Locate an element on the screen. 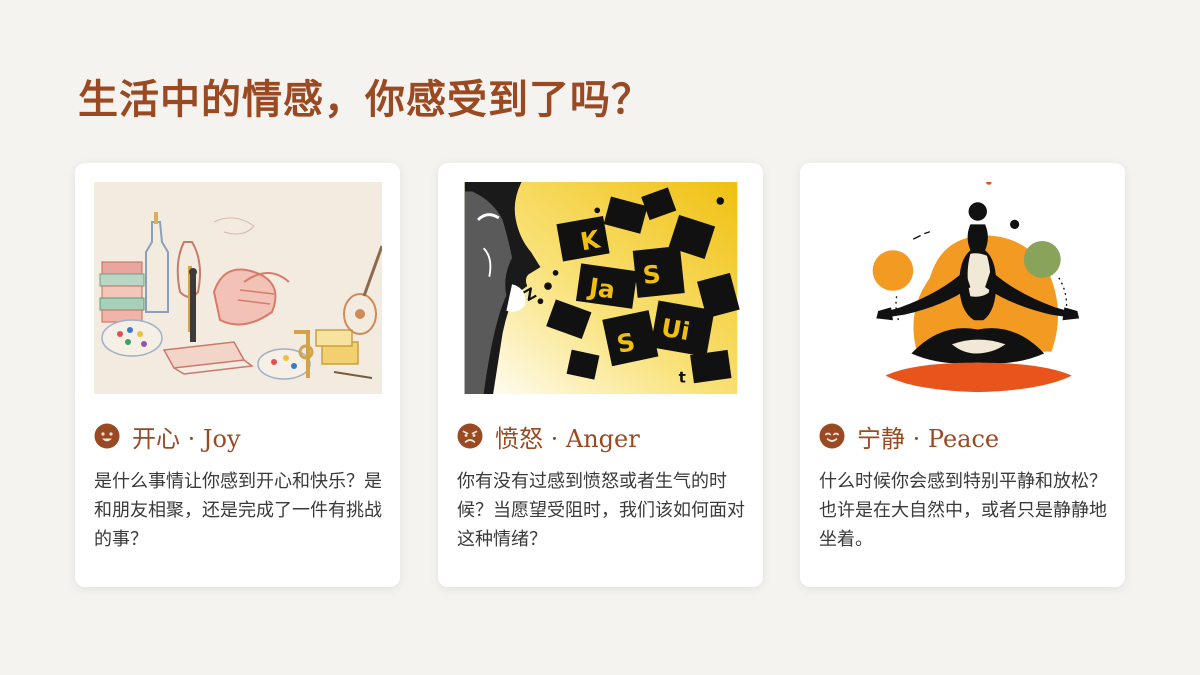  card-title: 愤怒 · Anger is located at coordinates (567, 438).